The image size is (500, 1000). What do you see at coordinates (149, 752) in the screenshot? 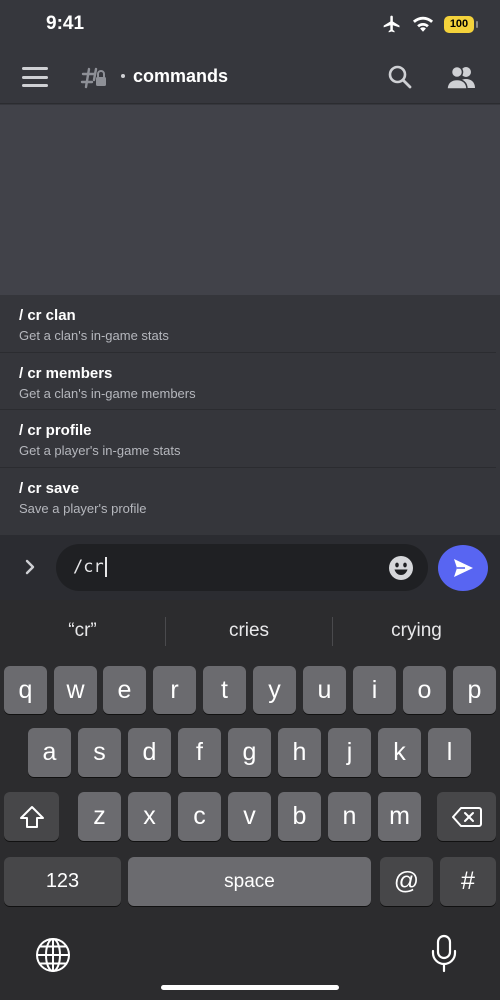
I see `key-d: d` at bounding box center [149, 752].